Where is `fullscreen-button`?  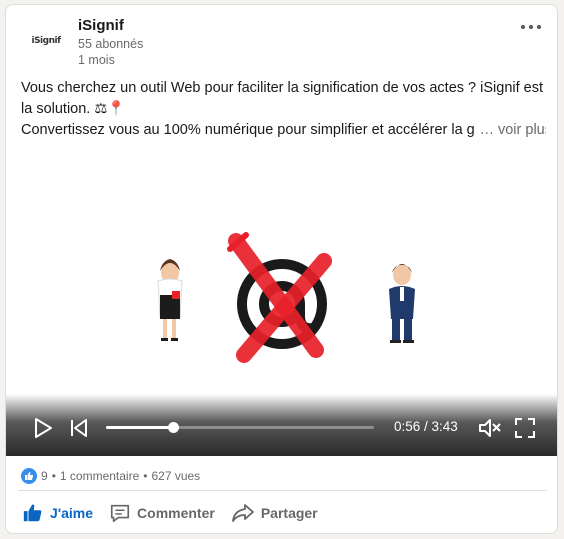 fullscreen-button is located at coordinates (525, 430).